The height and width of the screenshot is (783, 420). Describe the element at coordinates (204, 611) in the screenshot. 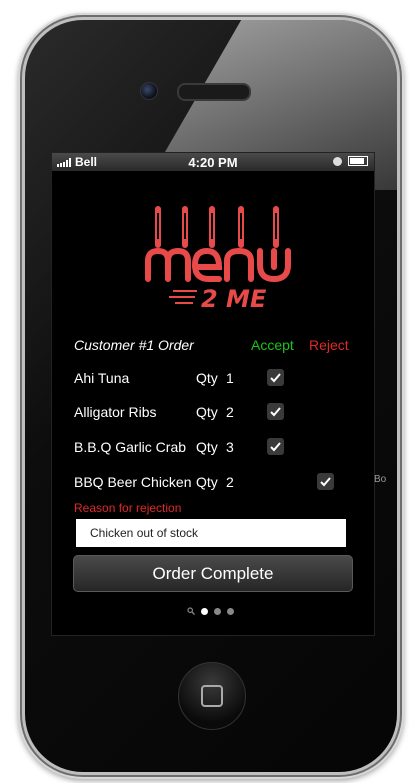

I see `page-dot-active` at that location.